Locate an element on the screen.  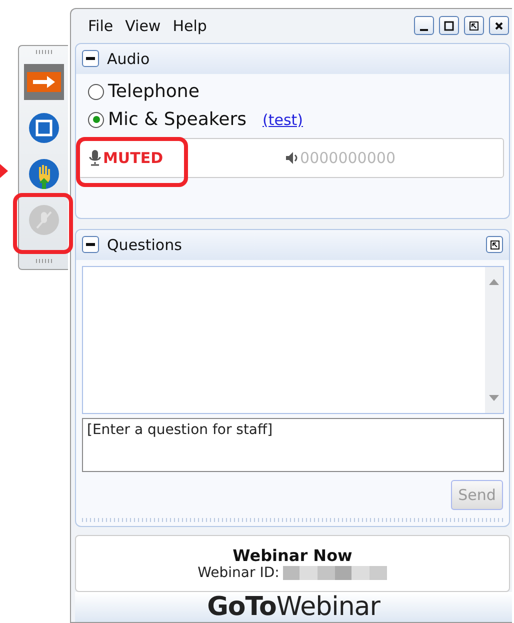
question-input: [Enter a question for staff] is located at coordinates (293, 445).